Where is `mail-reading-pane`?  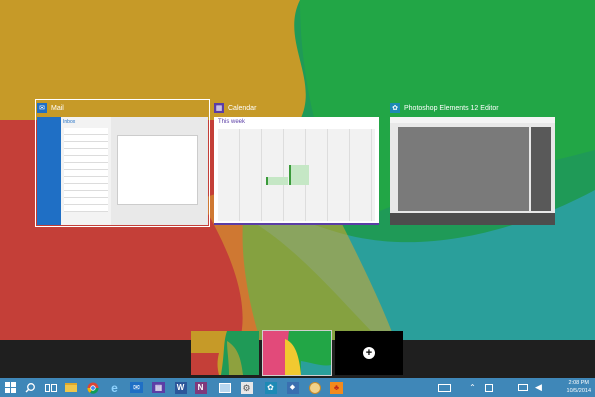
mail-reading-pane is located at coordinates (159, 171).